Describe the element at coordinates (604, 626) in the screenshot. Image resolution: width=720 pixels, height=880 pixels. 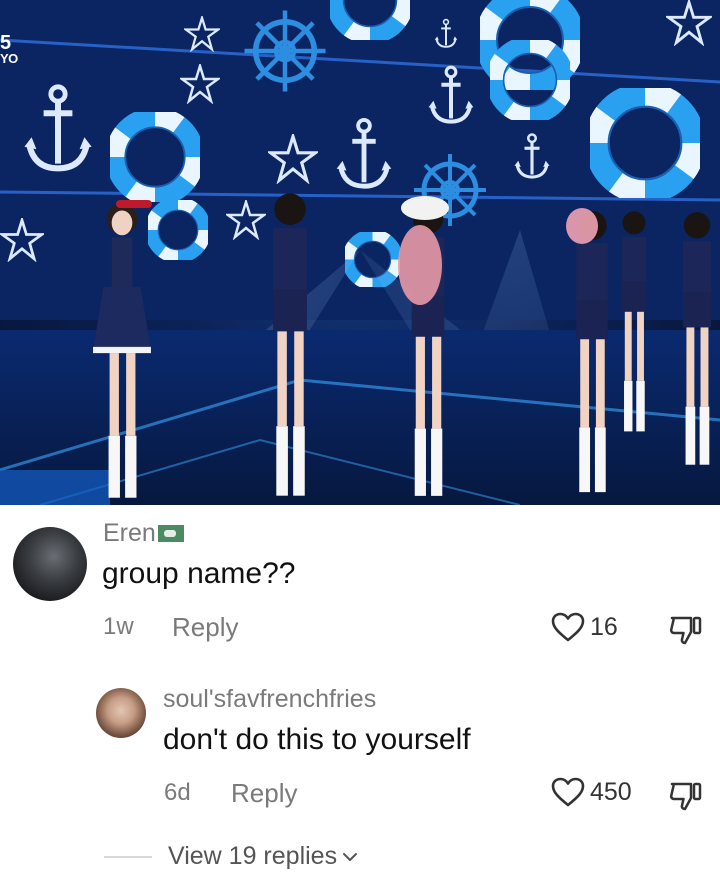
I see `like-count: 16` at that location.